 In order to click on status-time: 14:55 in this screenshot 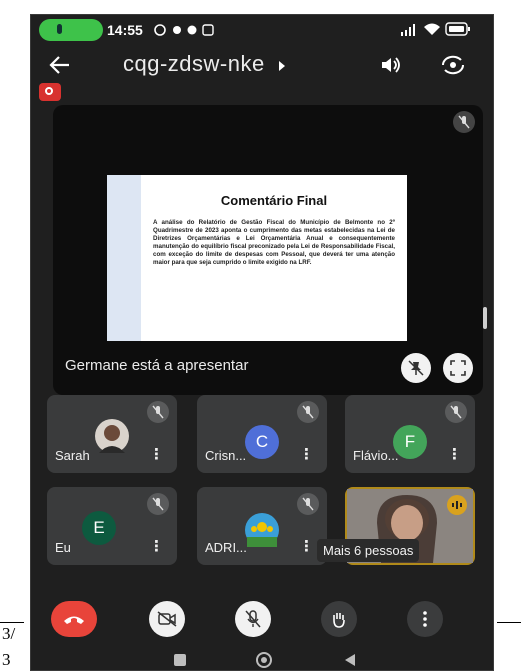, I will do `click(125, 30)`.